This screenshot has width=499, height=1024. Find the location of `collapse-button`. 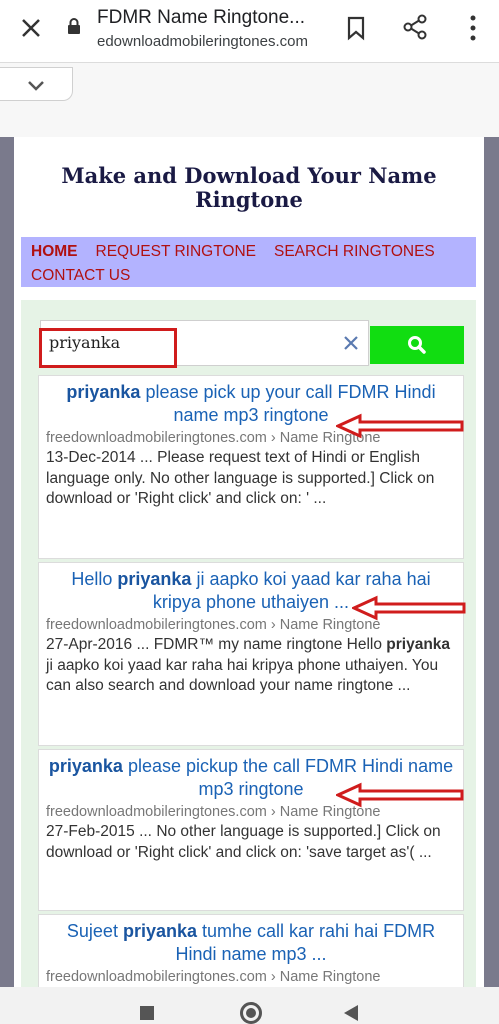

collapse-button is located at coordinates (36, 84).